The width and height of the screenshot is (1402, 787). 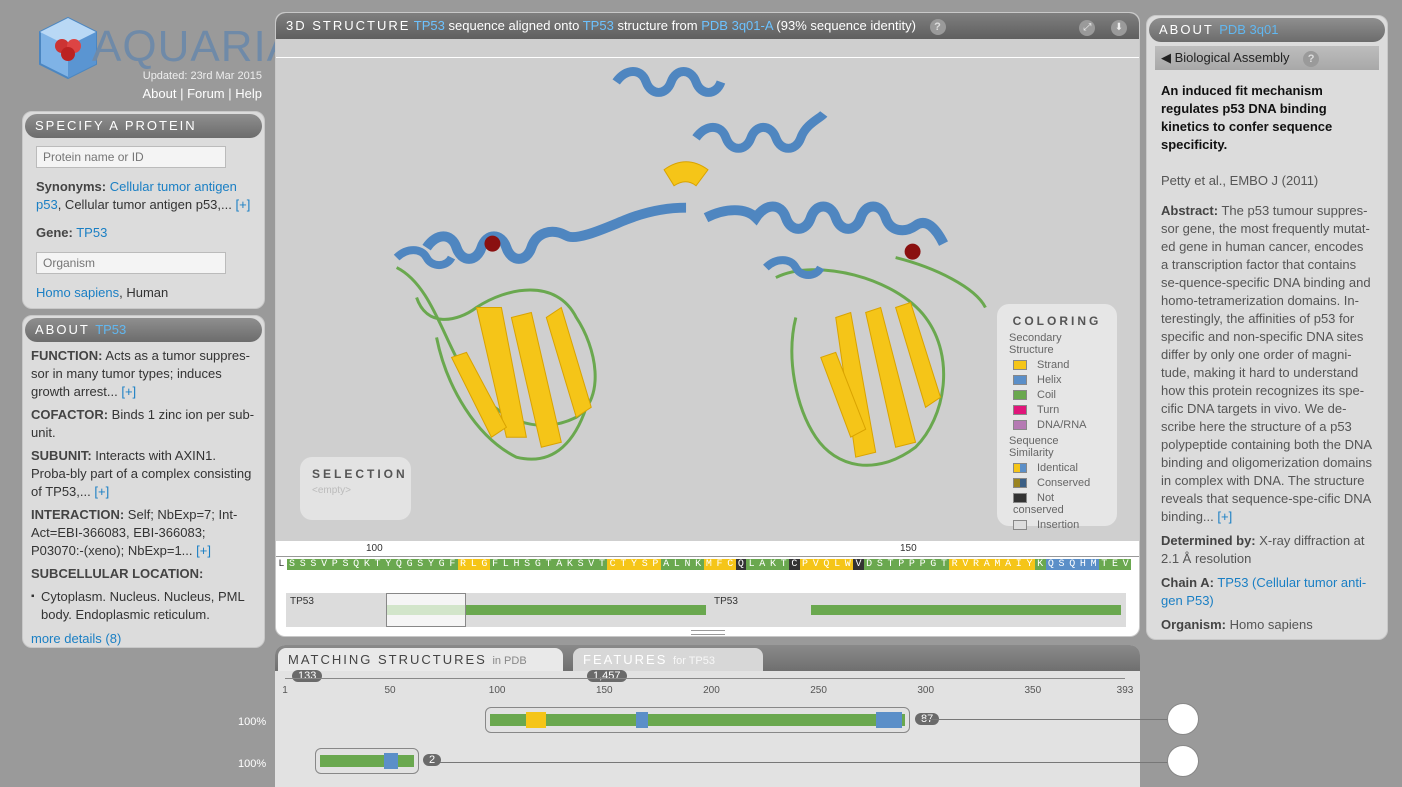 What do you see at coordinates (242, 204) in the screenshot?
I see `synonyms-more-button: [+]` at bounding box center [242, 204].